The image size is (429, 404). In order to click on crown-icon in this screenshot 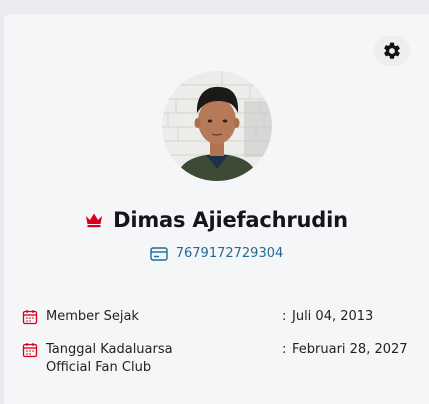, I will do `click(94, 220)`.